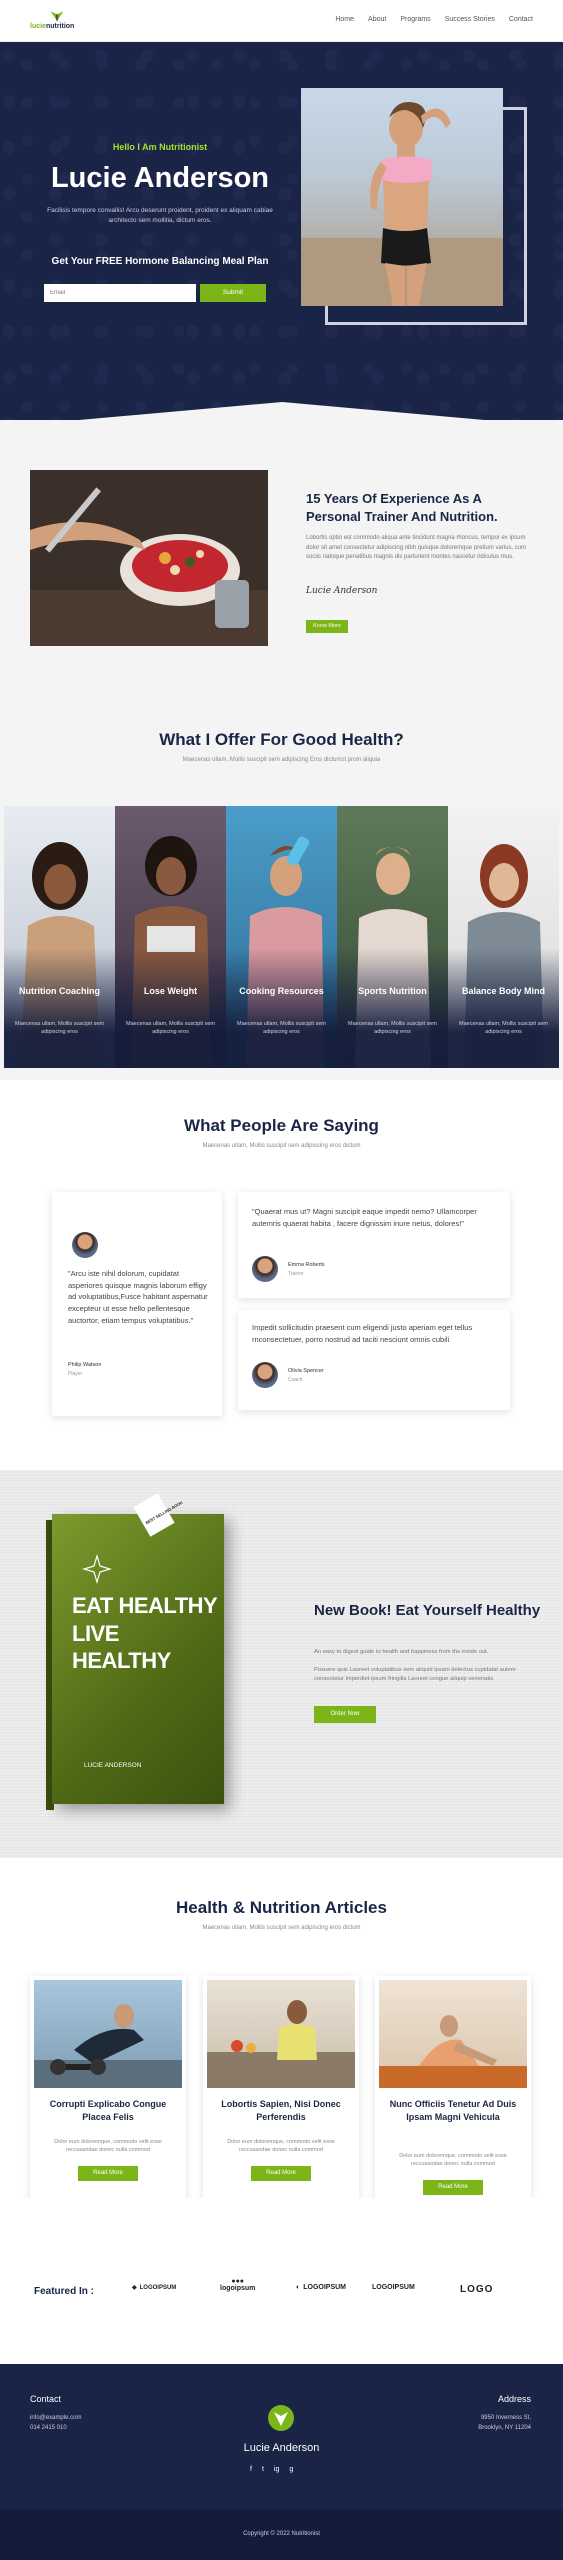 The width and height of the screenshot is (563, 2560). Describe the element at coordinates (281, 2034) in the screenshot. I see `article-image-kitchen` at that location.